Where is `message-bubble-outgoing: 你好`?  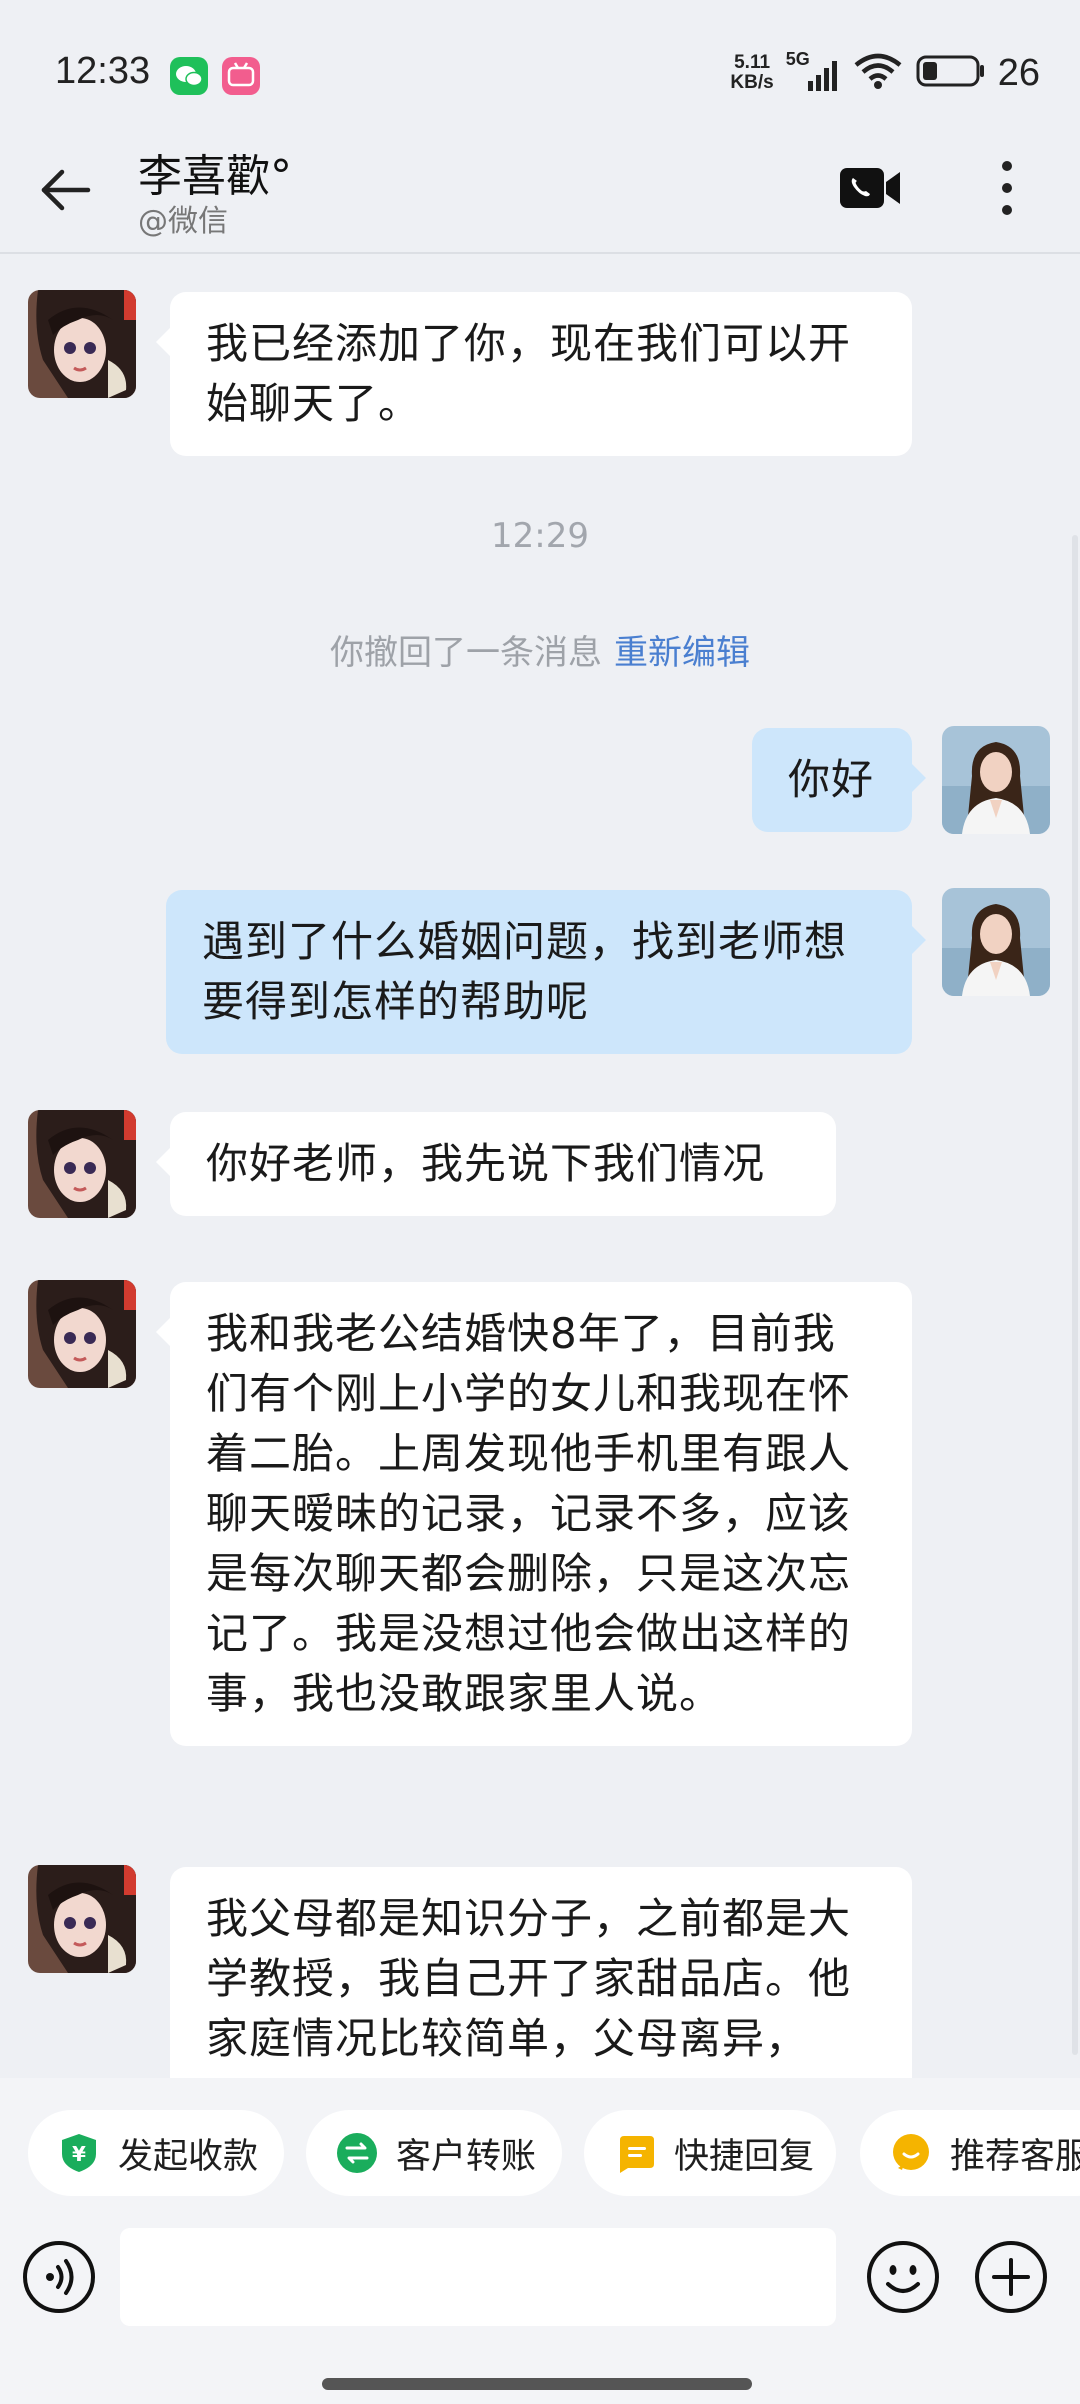 message-bubble-outgoing: 你好 is located at coordinates (839, 780).